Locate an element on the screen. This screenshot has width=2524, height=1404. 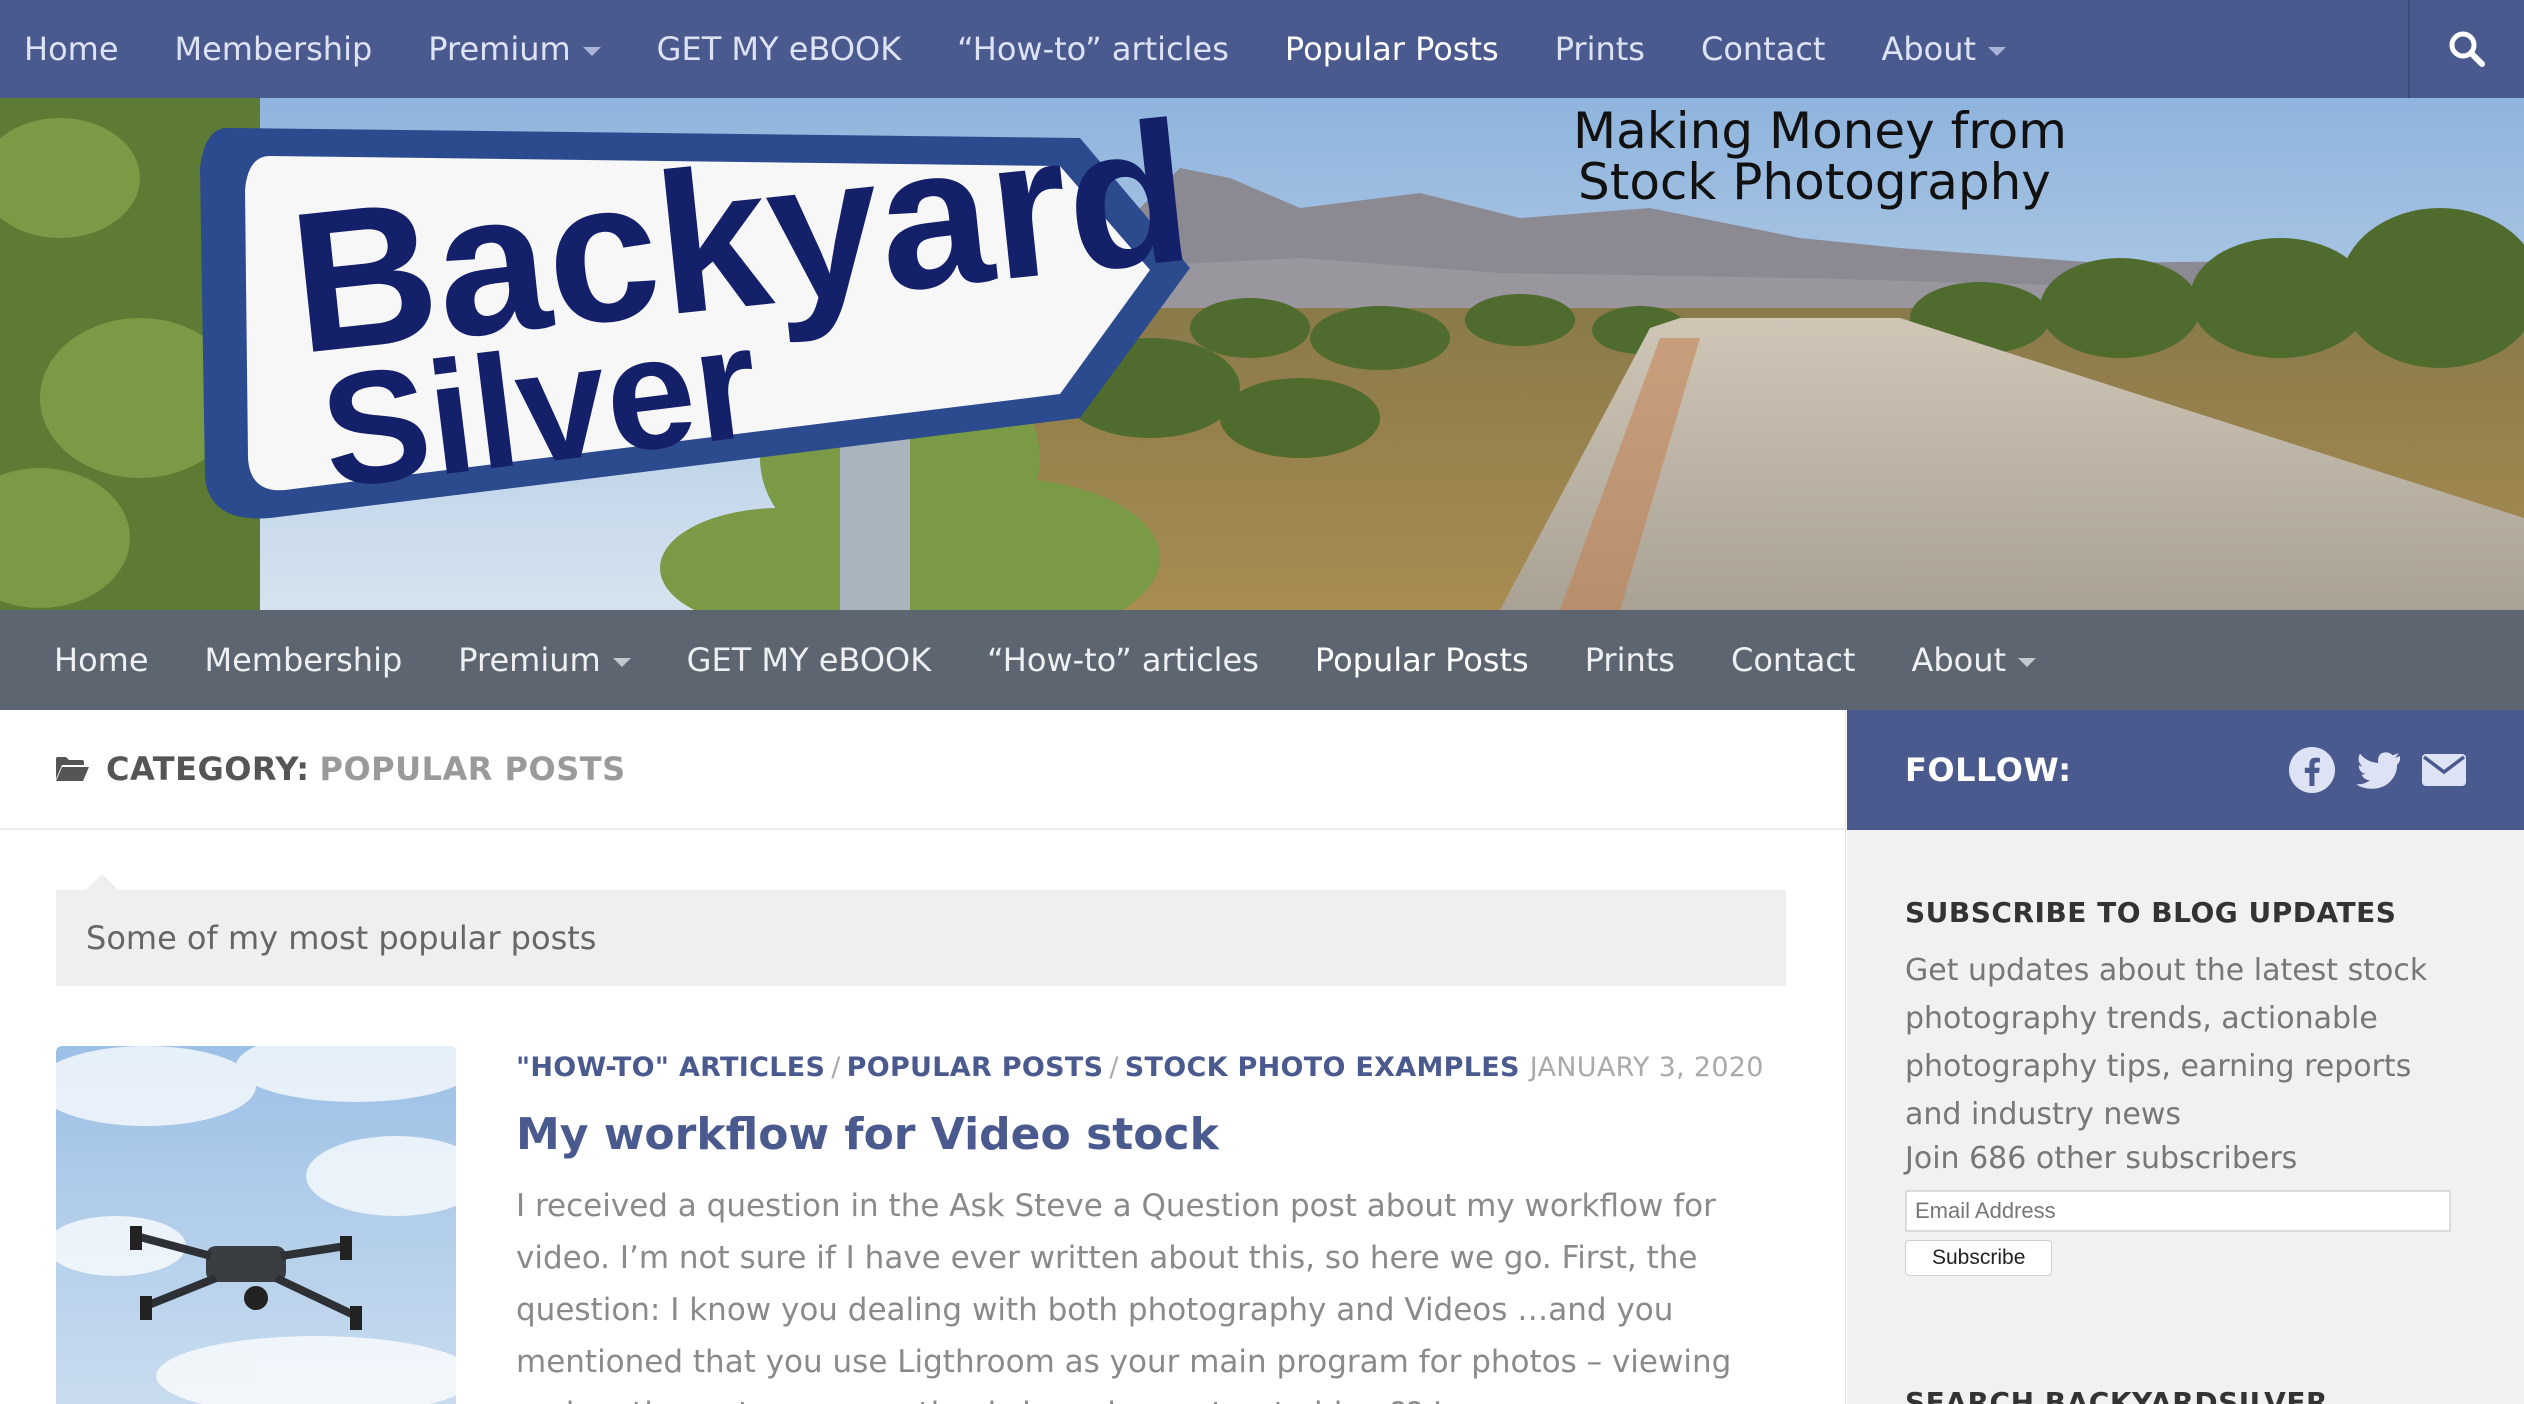
top-nav-ebook: GET MY eBOOK is located at coordinates (779, 49).